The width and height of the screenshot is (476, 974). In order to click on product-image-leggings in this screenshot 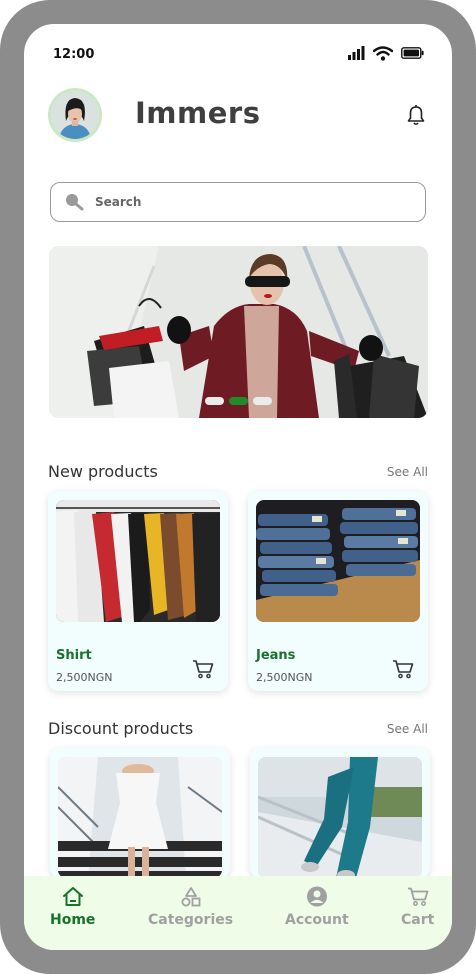, I will do `click(340, 817)`.